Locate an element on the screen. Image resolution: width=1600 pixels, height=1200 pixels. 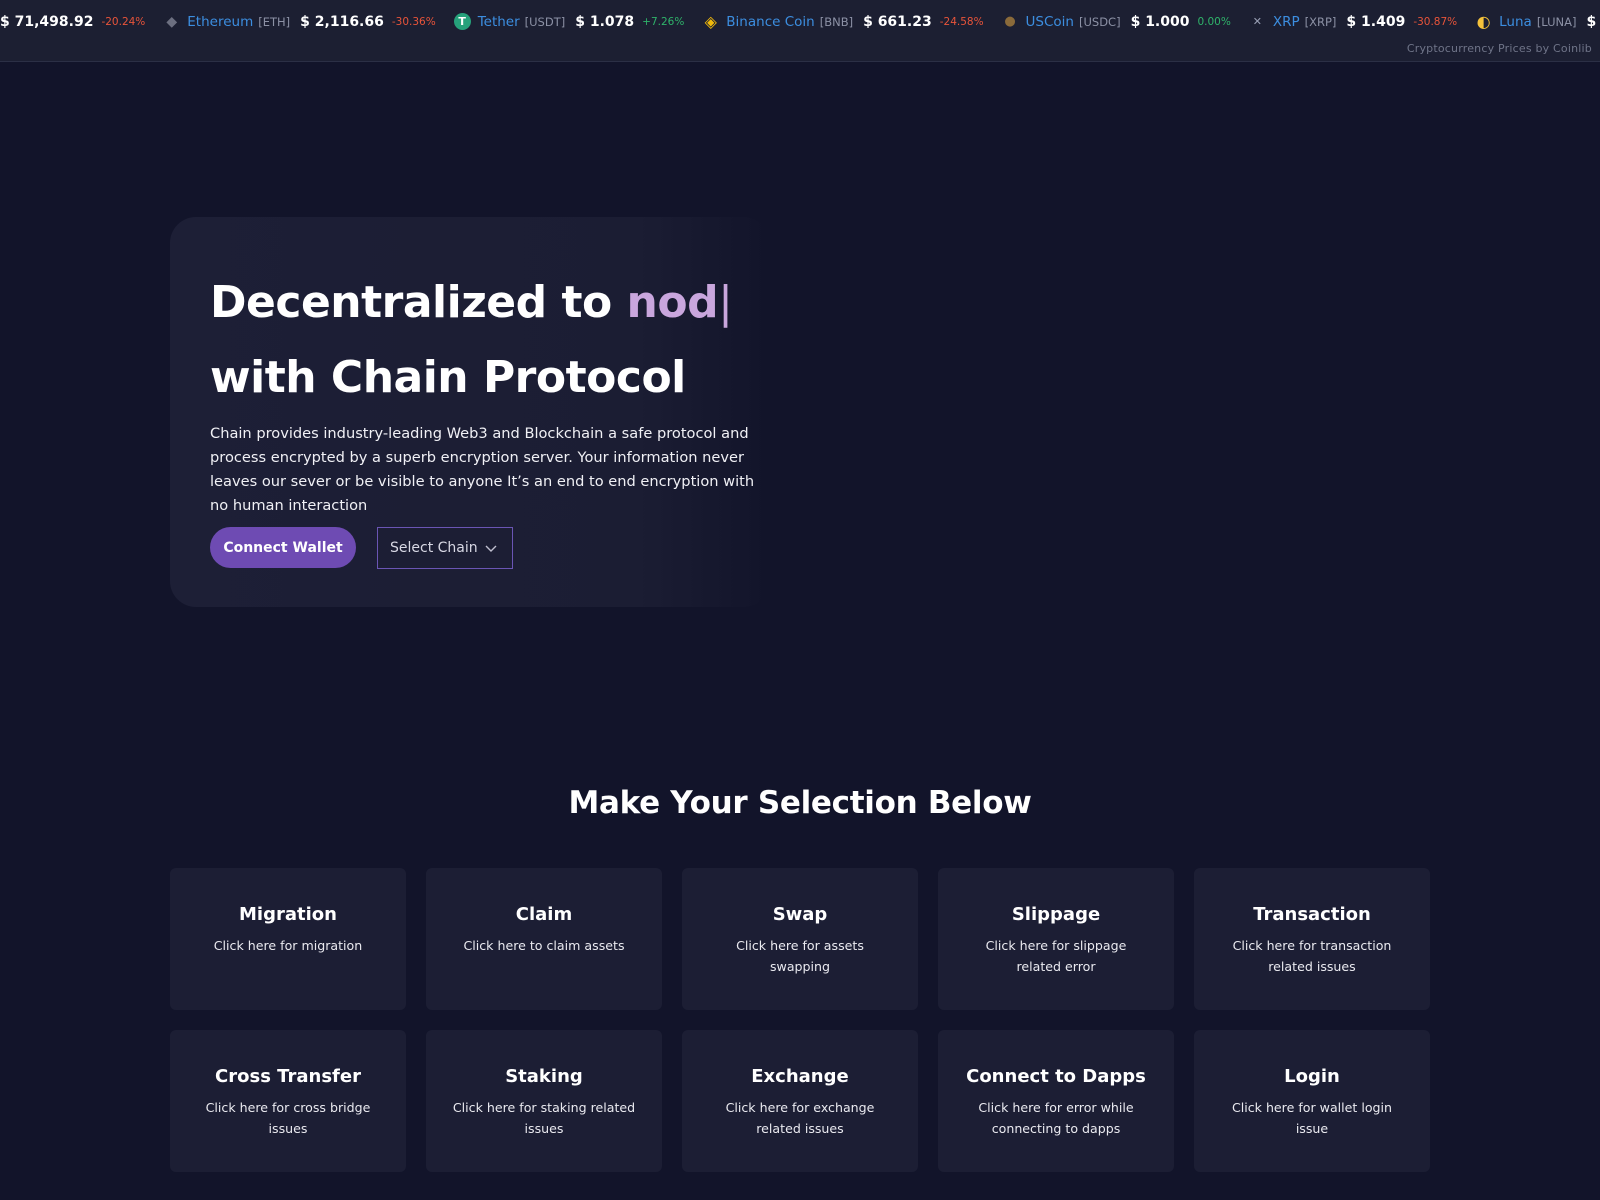
ticker-item: ✕ XRP [XRP] $ 1.409 -30.87% is located at coordinates (1353, 21).